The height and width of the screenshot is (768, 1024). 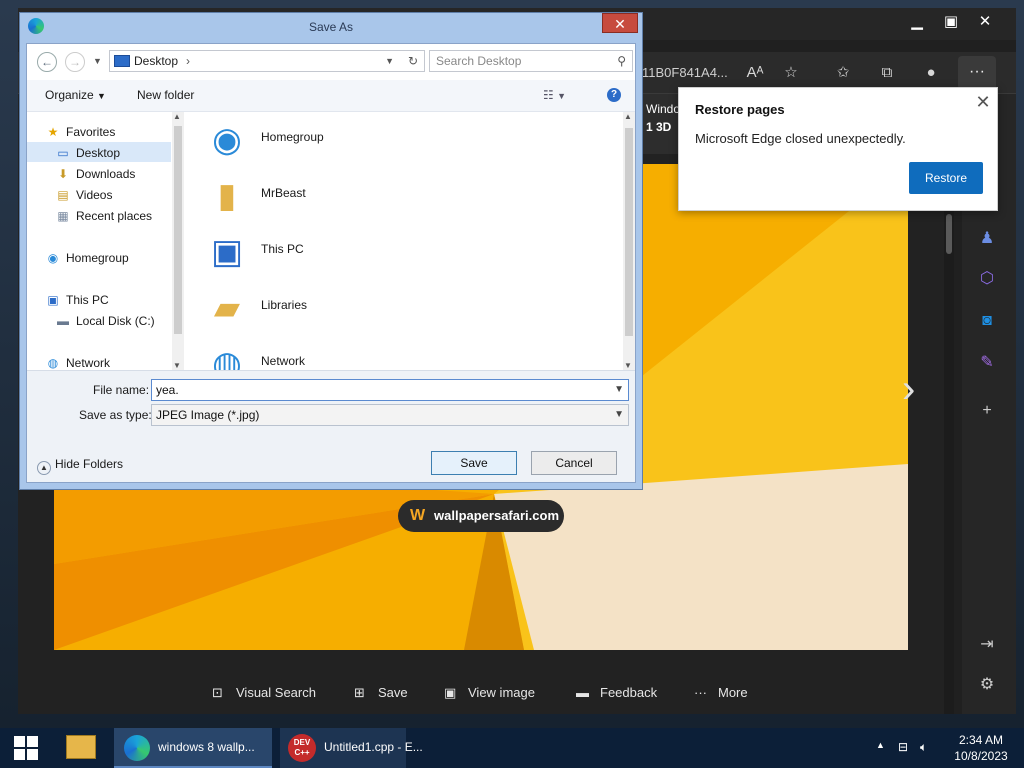 I want to click on file-list-scrollbar: ▲ ▼, so click(x=629, y=241).